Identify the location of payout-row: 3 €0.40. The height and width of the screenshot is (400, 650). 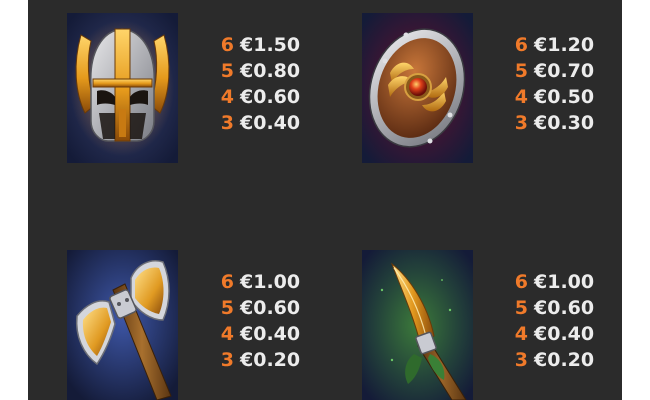
(273, 123).